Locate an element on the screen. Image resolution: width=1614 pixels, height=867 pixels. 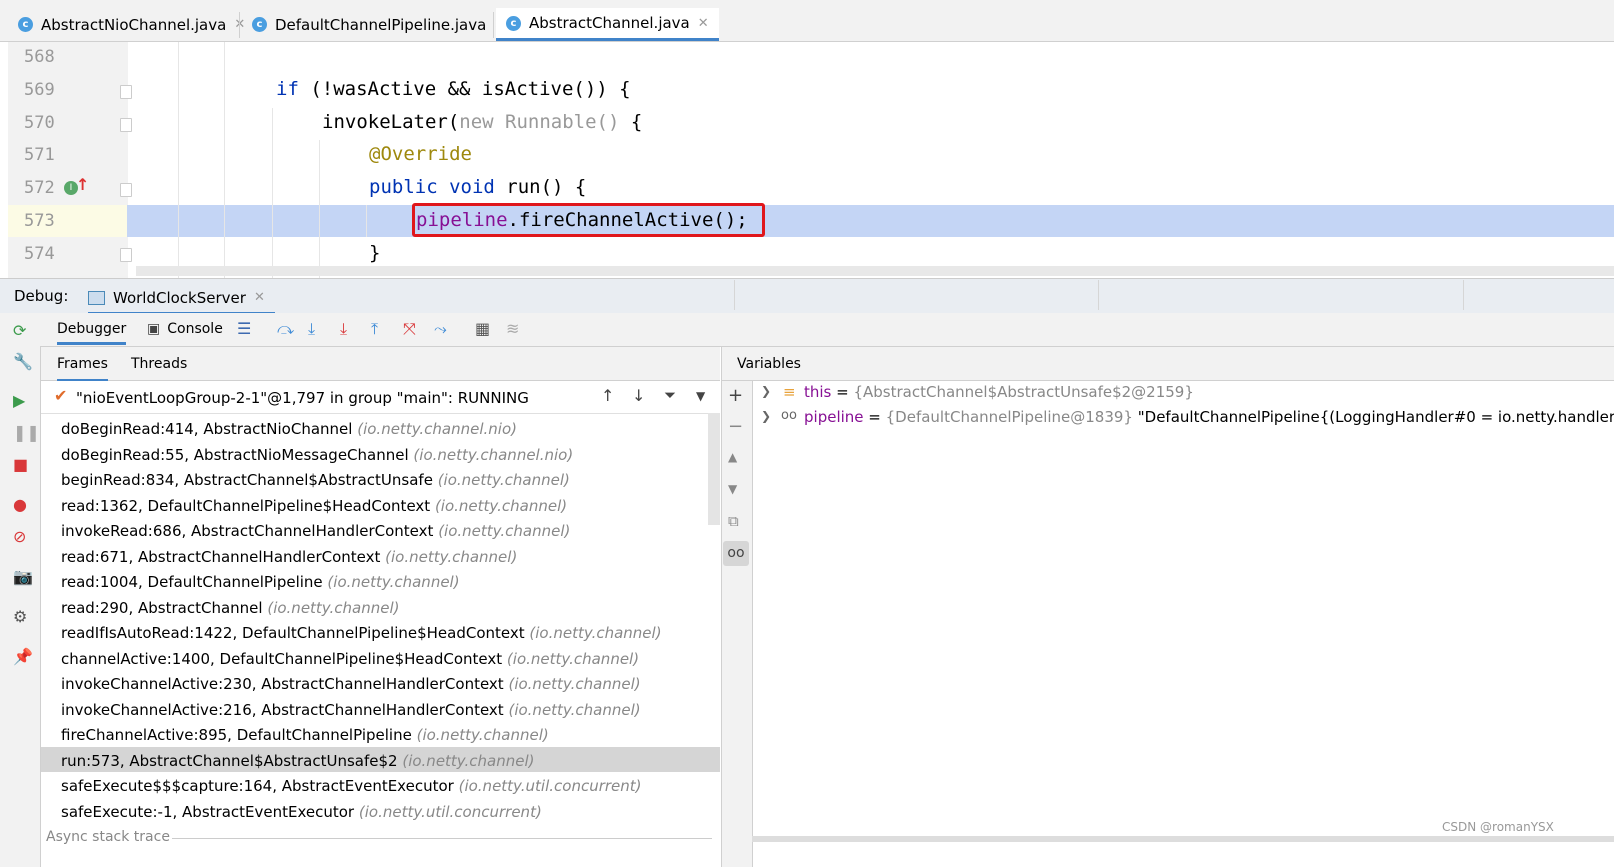
override-arrow-icon: ↑ is located at coordinates (82, 184).